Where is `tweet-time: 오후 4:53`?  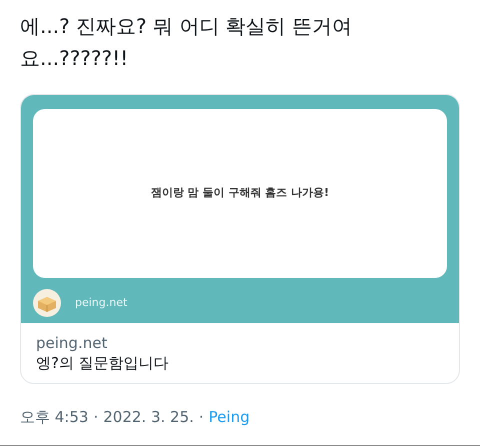 tweet-time: 오후 4:53 is located at coordinates (54, 417).